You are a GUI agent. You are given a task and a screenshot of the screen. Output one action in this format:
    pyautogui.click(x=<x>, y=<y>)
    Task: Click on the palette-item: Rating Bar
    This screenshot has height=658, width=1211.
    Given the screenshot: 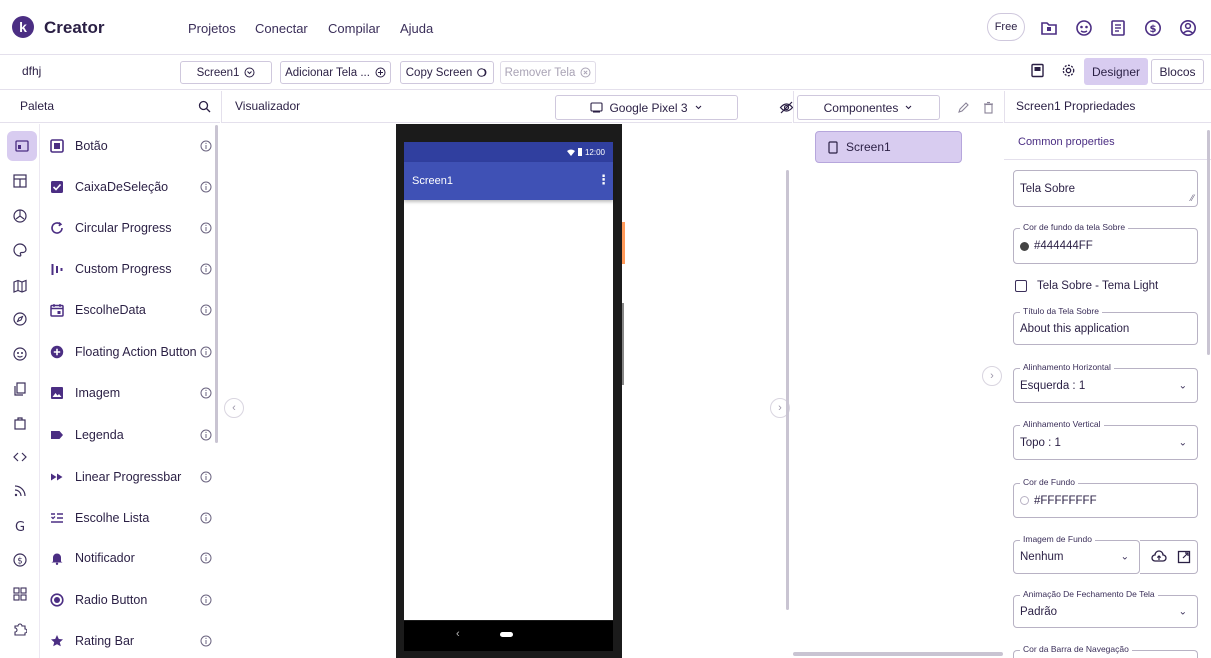 What is the action you would take?
    pyautogui.click(x=130, y=641)
    